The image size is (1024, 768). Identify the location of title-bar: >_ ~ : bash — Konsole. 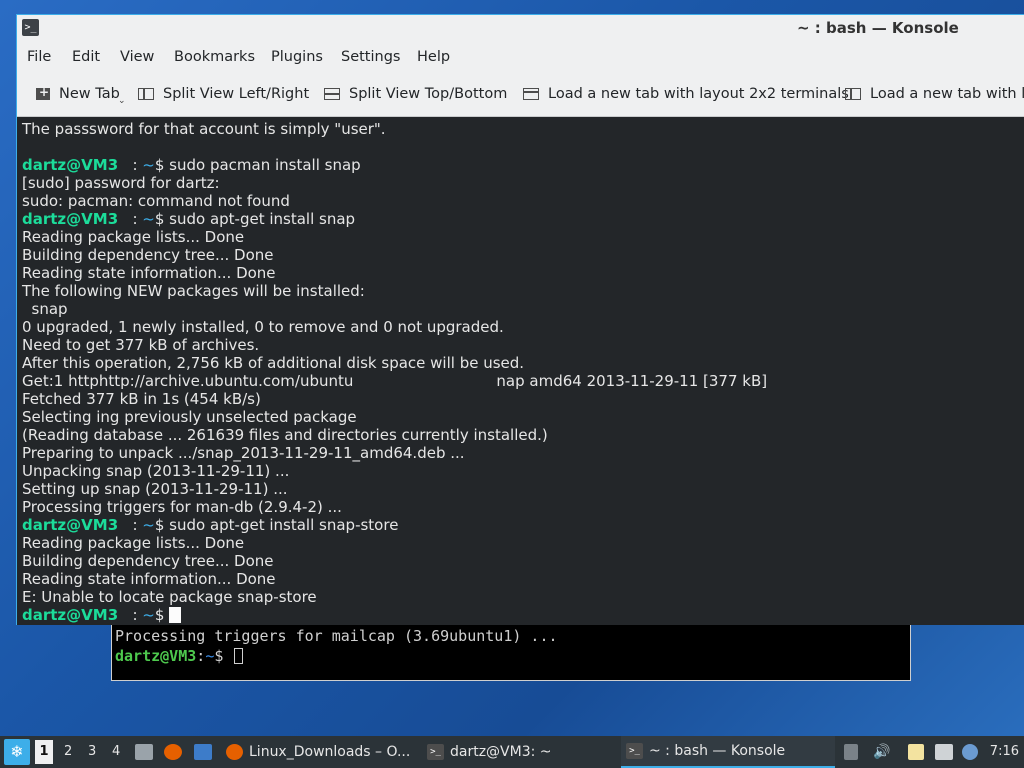
(520, 28).